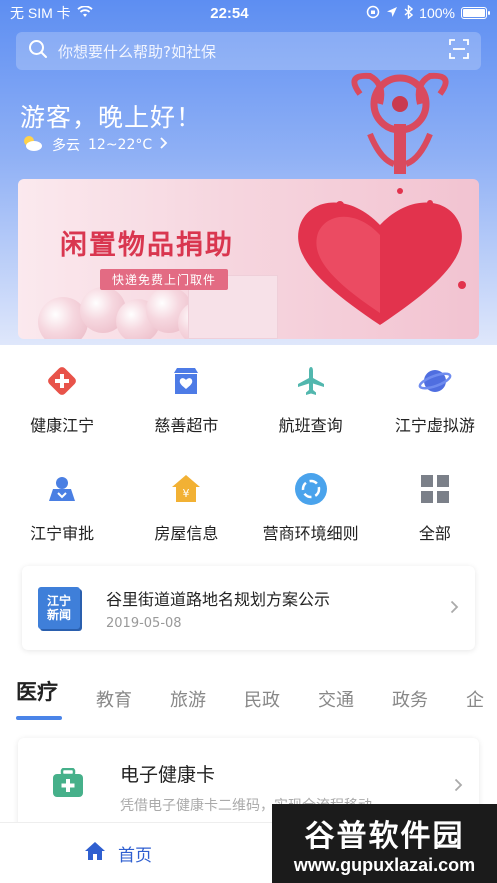 Image resolution: width=497 pixels, height=883 pixels. I want to click on watermark-url: www.gupuxlazai.com, so click(384, 865).